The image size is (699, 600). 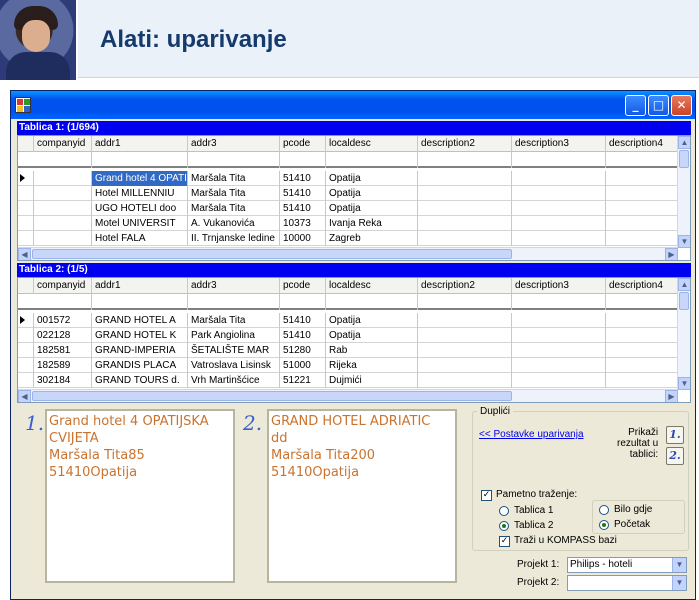 I want to click on table-cell: Ivanja Reka, so click(x=372, y=223).